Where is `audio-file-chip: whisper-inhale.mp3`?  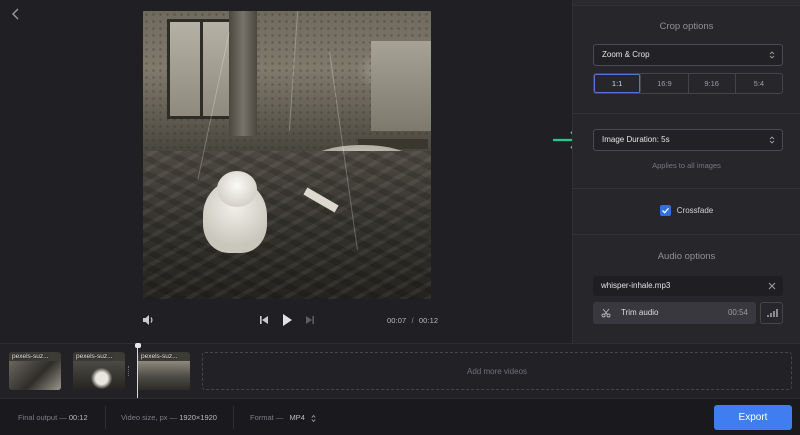
audio-file-chip: whisper-inhale.mp3 is located at coordinates (688, 286).